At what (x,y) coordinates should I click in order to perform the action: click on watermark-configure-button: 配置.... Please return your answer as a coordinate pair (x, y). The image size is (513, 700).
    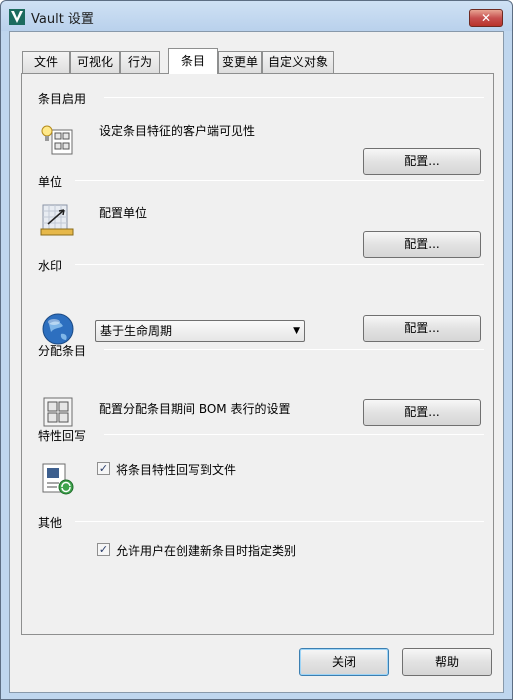
    Looking at the image, I should click on (422, 328).